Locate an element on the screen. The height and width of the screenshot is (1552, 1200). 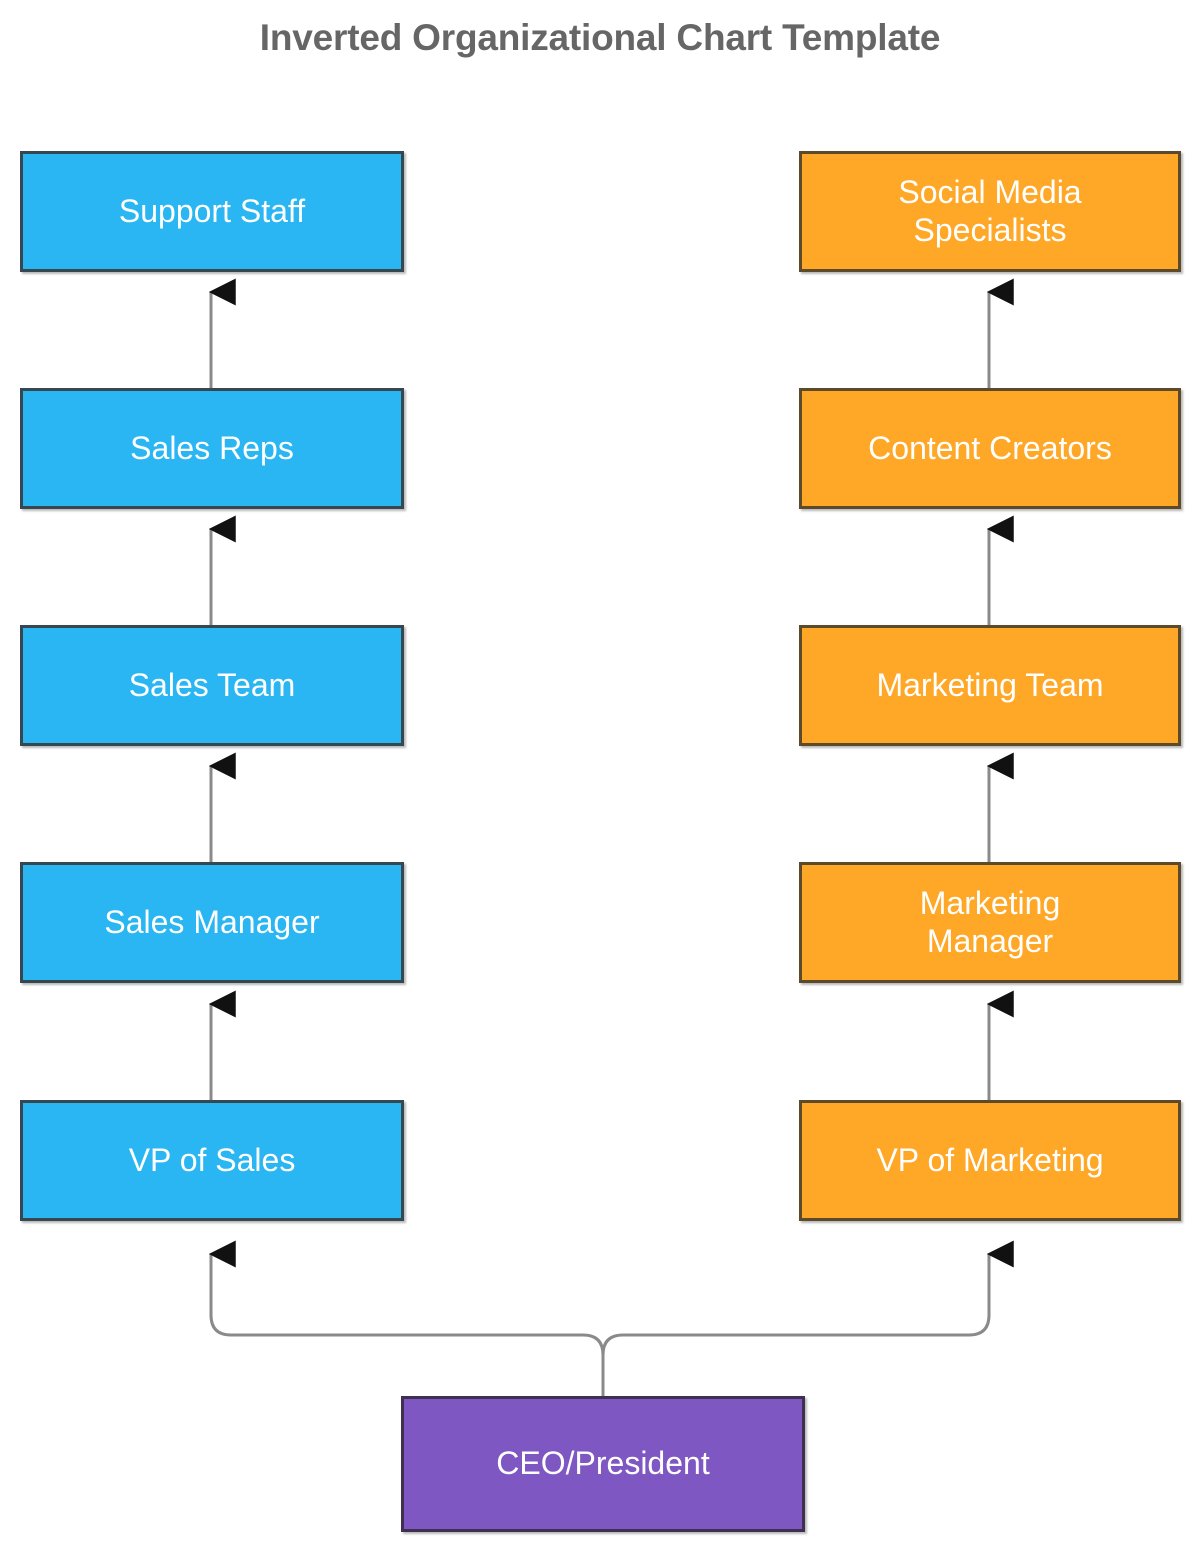
node-social-media-specialists: Social Media Specialists is located at coordinates (990, 211).